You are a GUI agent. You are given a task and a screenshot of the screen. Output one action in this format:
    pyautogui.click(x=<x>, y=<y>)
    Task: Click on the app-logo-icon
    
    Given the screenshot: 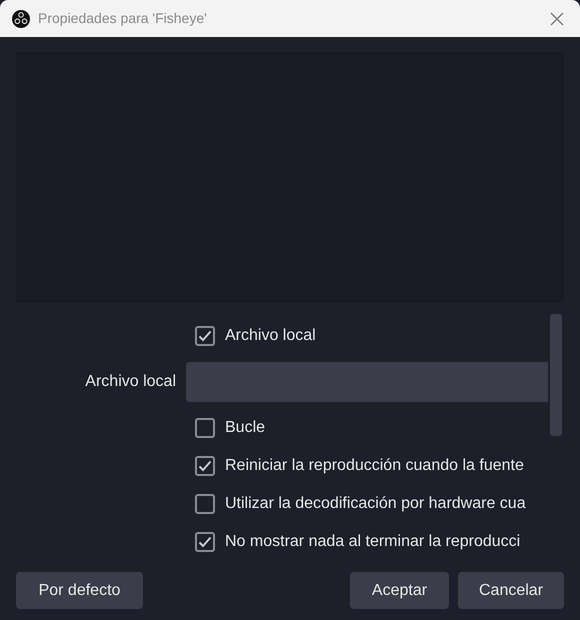 What is the action you would take?
    pyautogui.click(x=21, y=19)
    